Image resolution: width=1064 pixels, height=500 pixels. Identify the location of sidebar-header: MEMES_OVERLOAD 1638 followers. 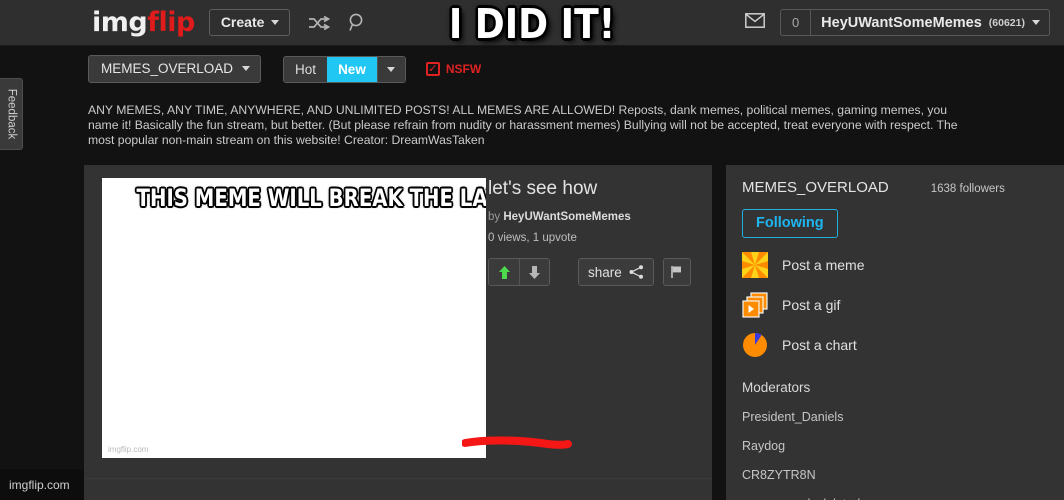
(903, 187).